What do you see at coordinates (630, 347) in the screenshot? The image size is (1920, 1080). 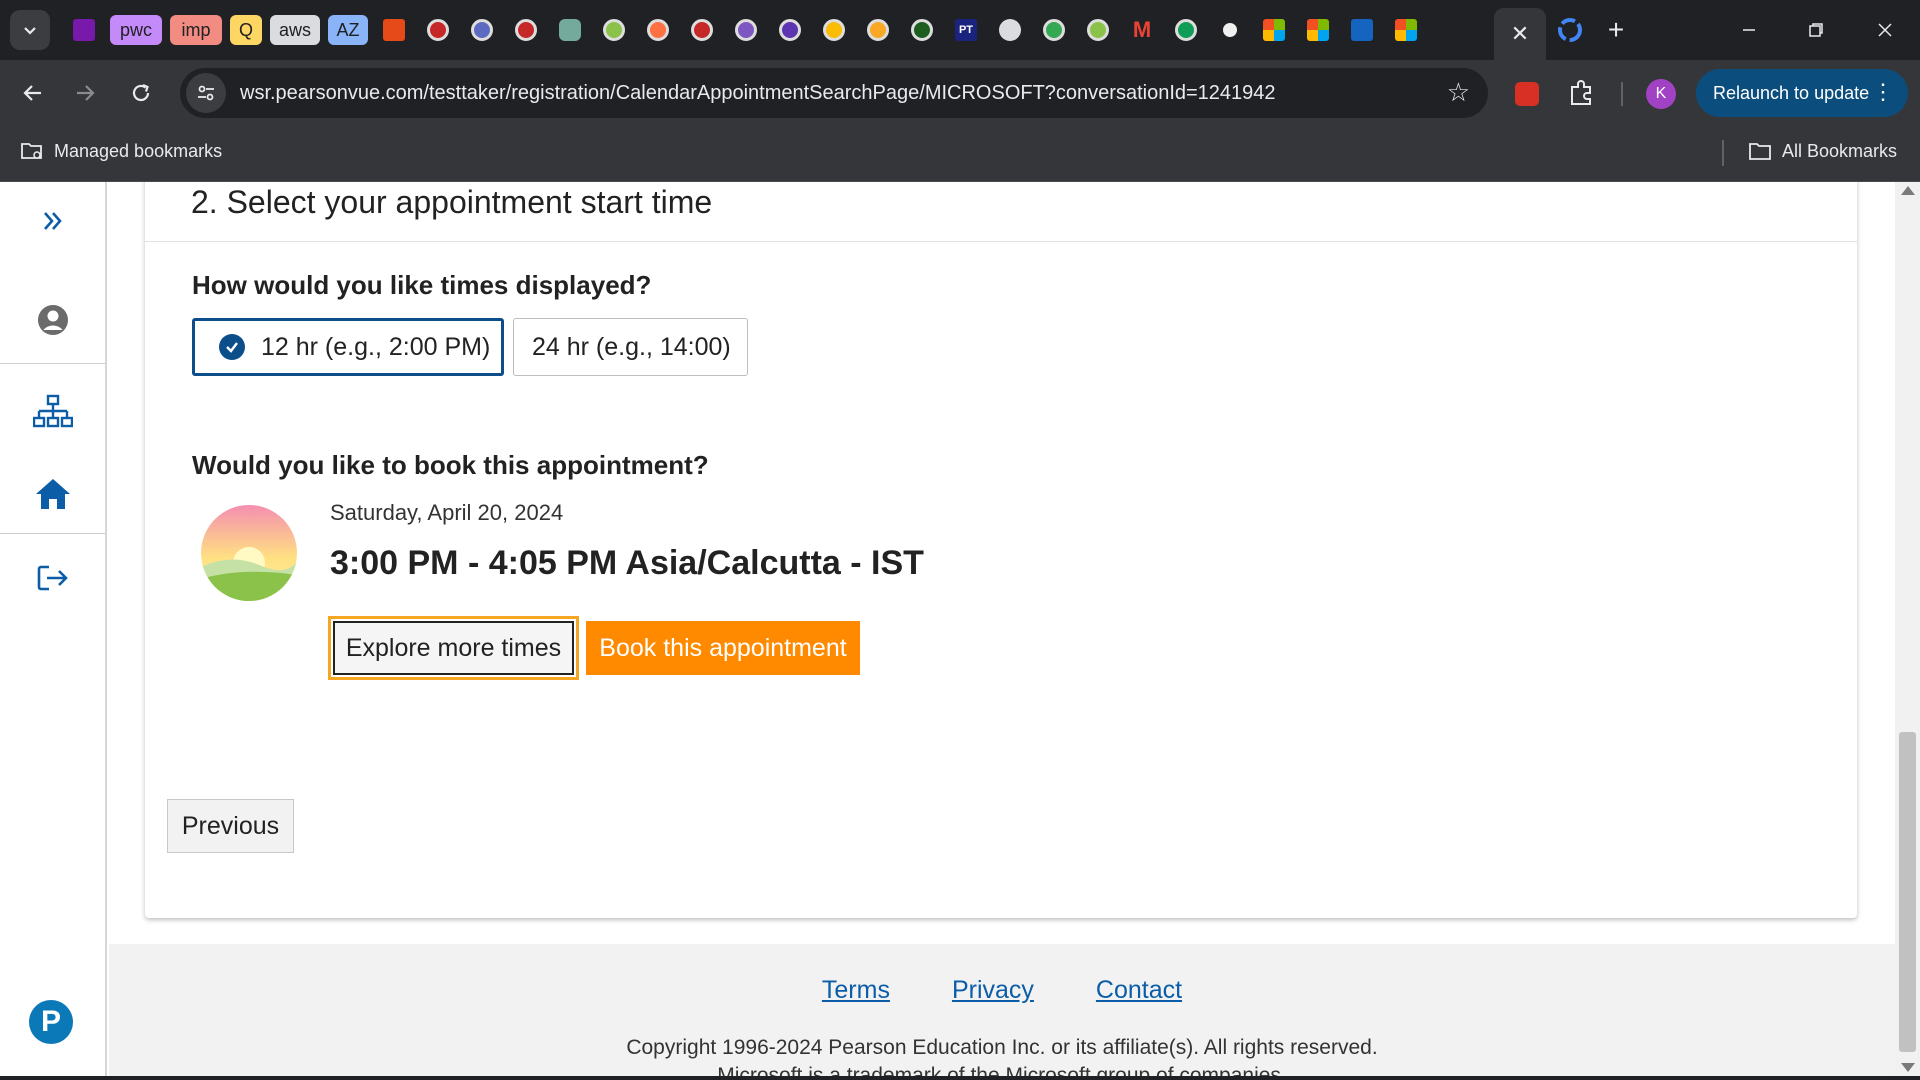 I see `format-24hr-button: 24 hr (e.g., 14:00)` at bounding box center [630, 347].